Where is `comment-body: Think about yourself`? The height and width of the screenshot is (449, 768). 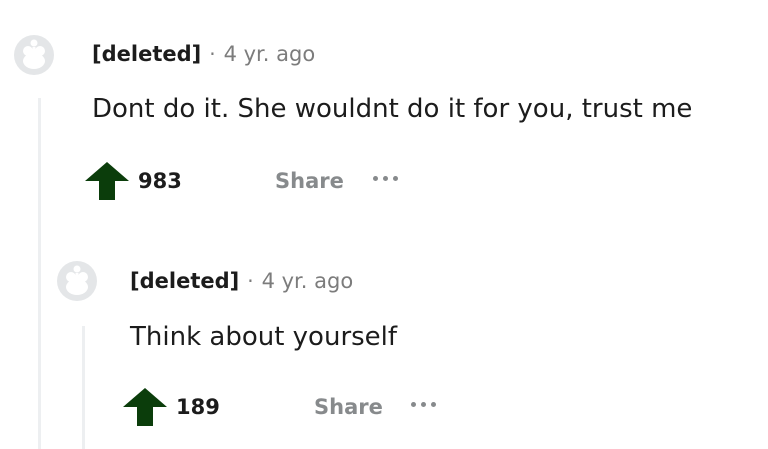
comment-body: Think about yourself is located at coordinates (264, 337).